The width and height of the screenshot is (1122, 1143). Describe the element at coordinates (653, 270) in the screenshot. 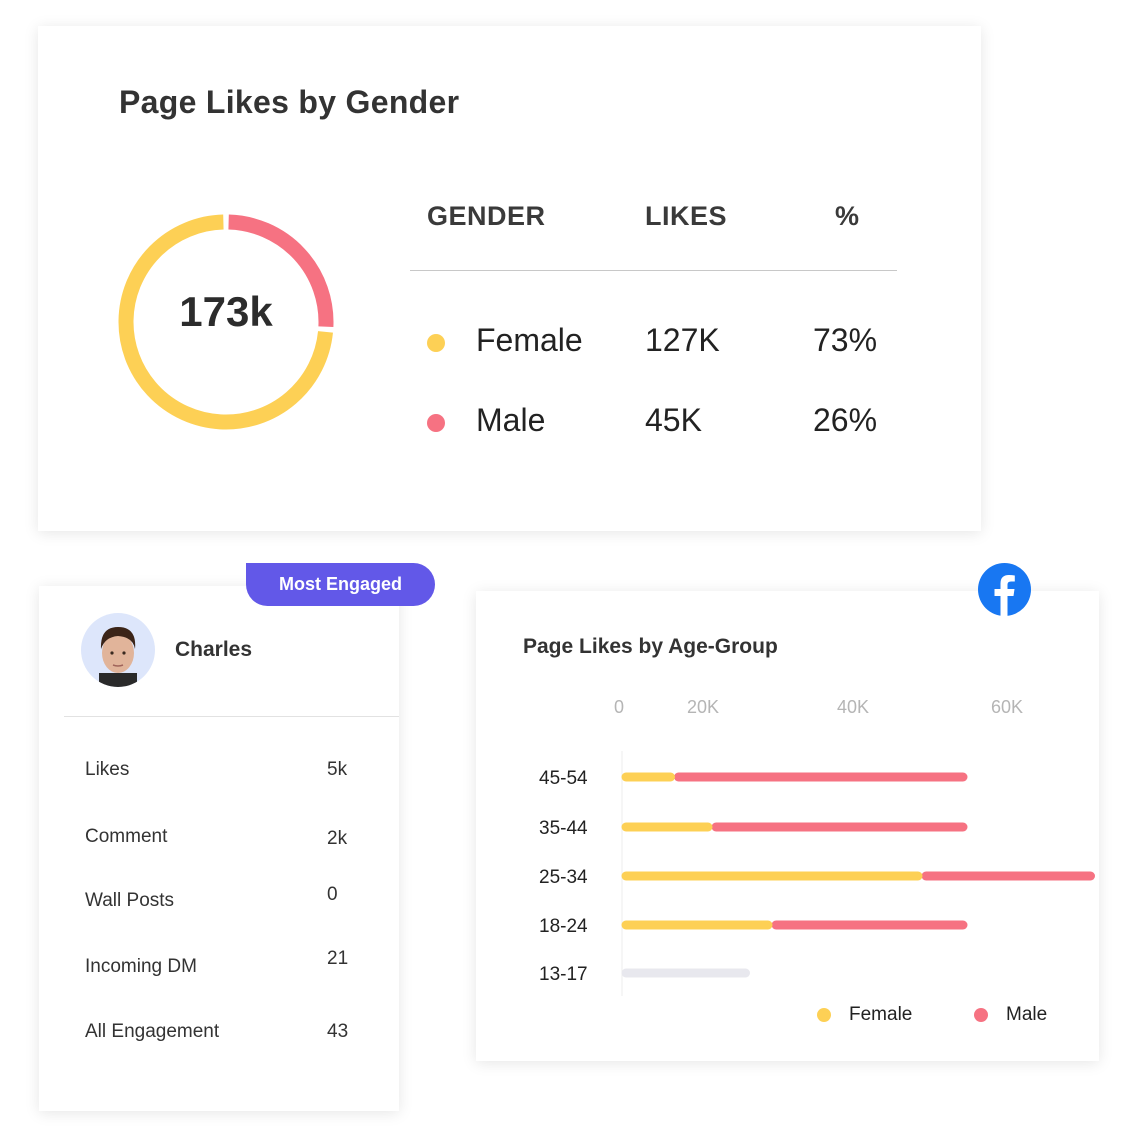

I see `header-divider` at that location.